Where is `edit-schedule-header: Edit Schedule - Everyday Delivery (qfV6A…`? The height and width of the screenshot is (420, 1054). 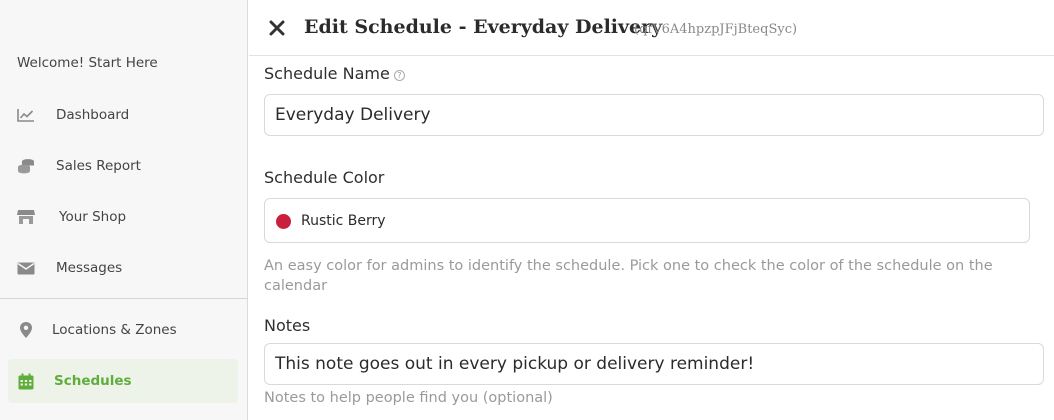
edit-schedule-header: Edit Schedule - Everyday Delivery (qfV6A… is located at coordinates (651, 28).